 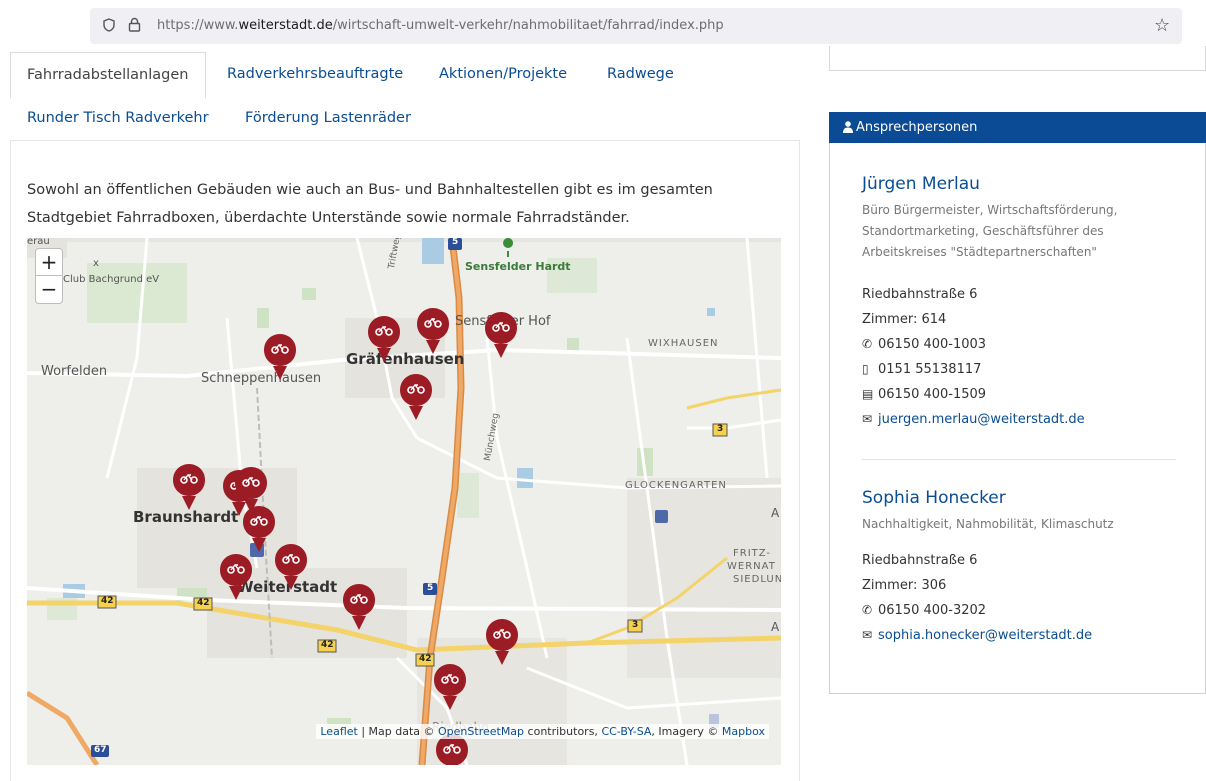 I want to click on tab-foerderung-lastenraeder: Förderung Lastenräder, so click(x=328, y=118).